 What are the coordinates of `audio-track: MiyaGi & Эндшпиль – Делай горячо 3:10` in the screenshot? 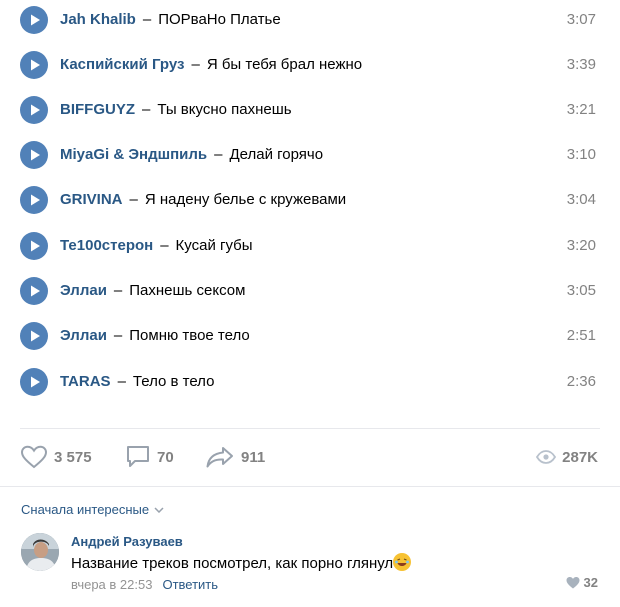 It's located at (310, 155).